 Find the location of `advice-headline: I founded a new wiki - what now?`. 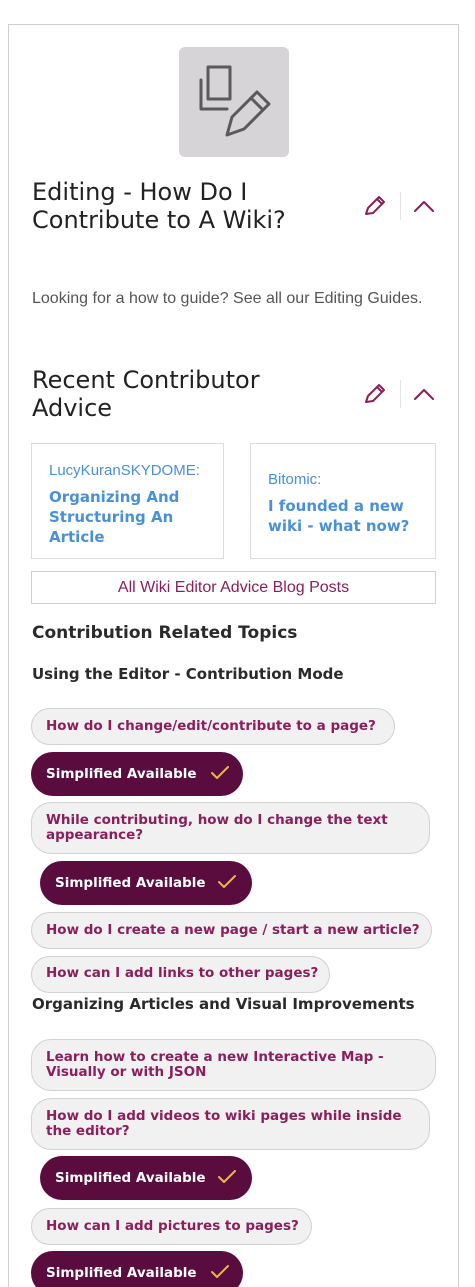

advice-headline: I founded a new wiki - what now? is located at coordinates (351, 516).